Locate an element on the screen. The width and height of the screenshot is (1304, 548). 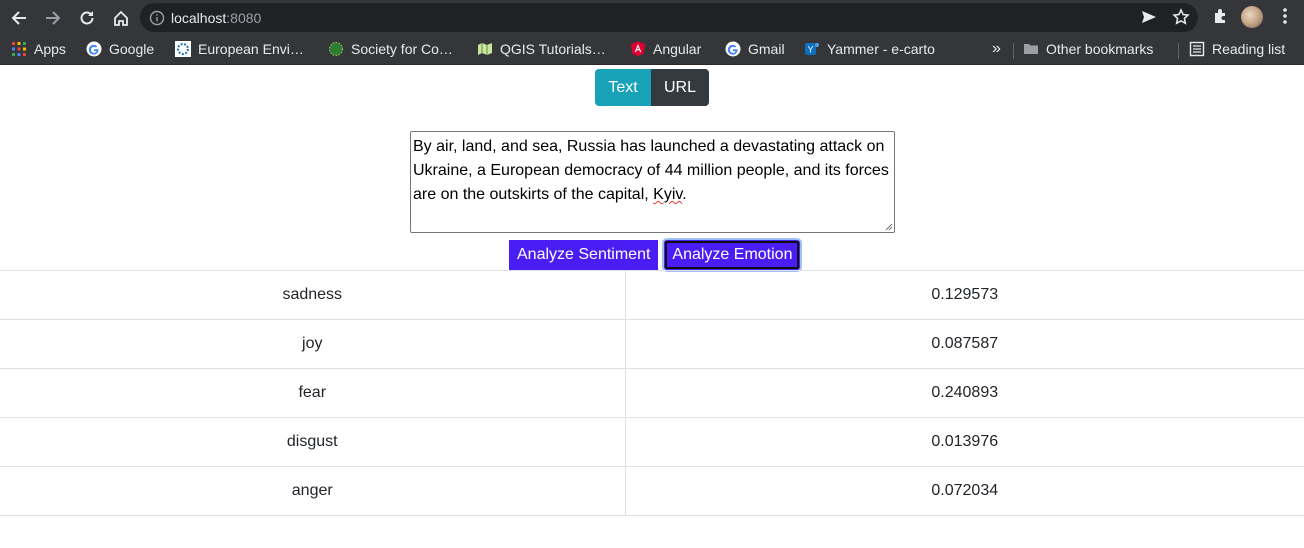
menu-dots-icon is located at coordinates (1285, 16).